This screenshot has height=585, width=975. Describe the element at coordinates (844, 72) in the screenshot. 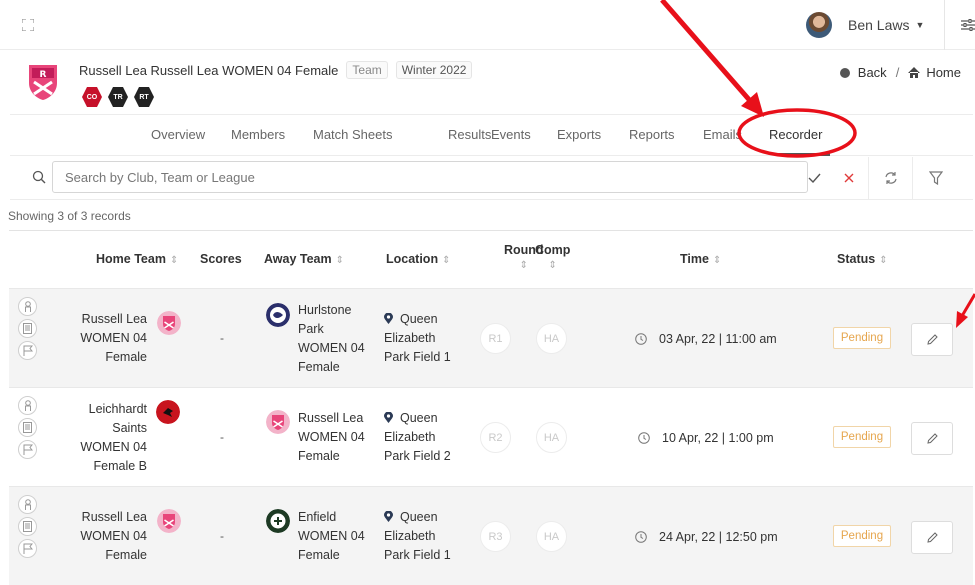

I see `back-icon` at that location.